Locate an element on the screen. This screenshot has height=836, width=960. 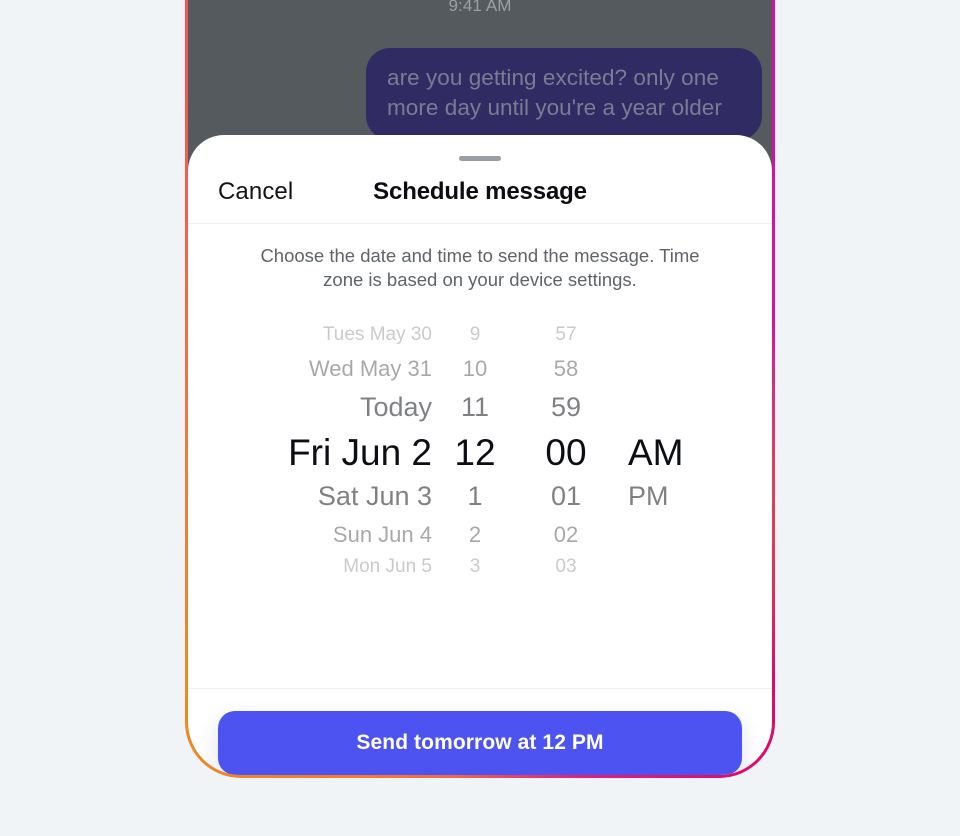
picker-cell-hour: 2 is located at coordinates (475, 535).